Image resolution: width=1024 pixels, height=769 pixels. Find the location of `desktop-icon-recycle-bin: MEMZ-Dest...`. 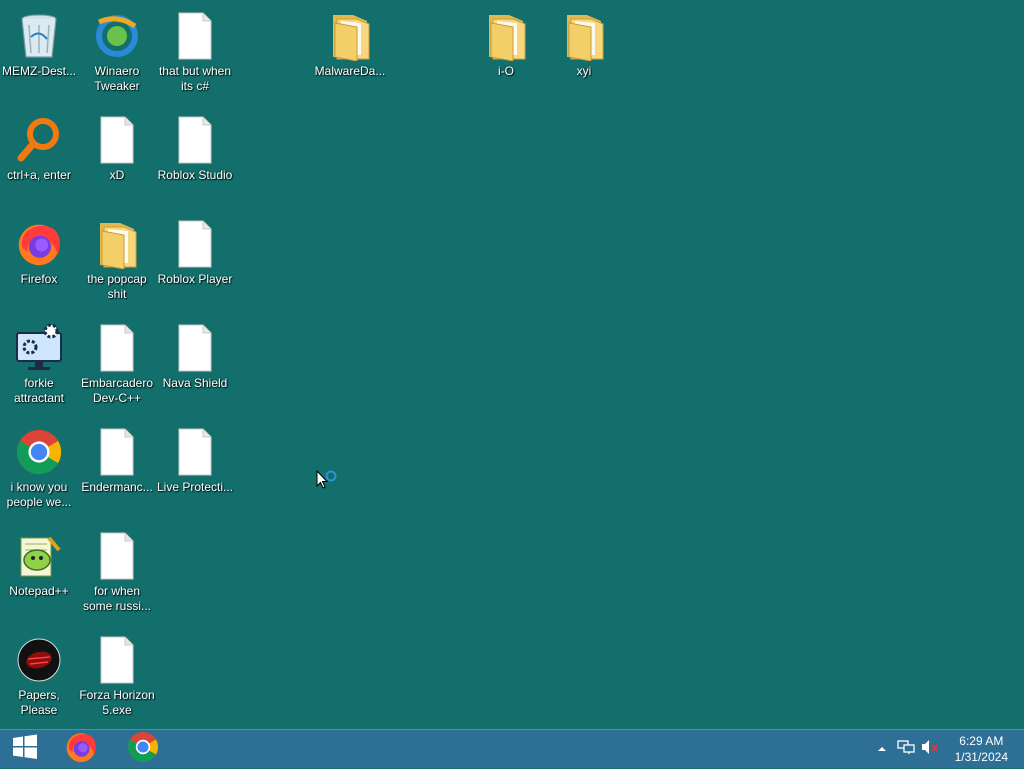

desktop-icon-recycle-bin: MEMZ-Dest... is located at coordinates (39, 56).